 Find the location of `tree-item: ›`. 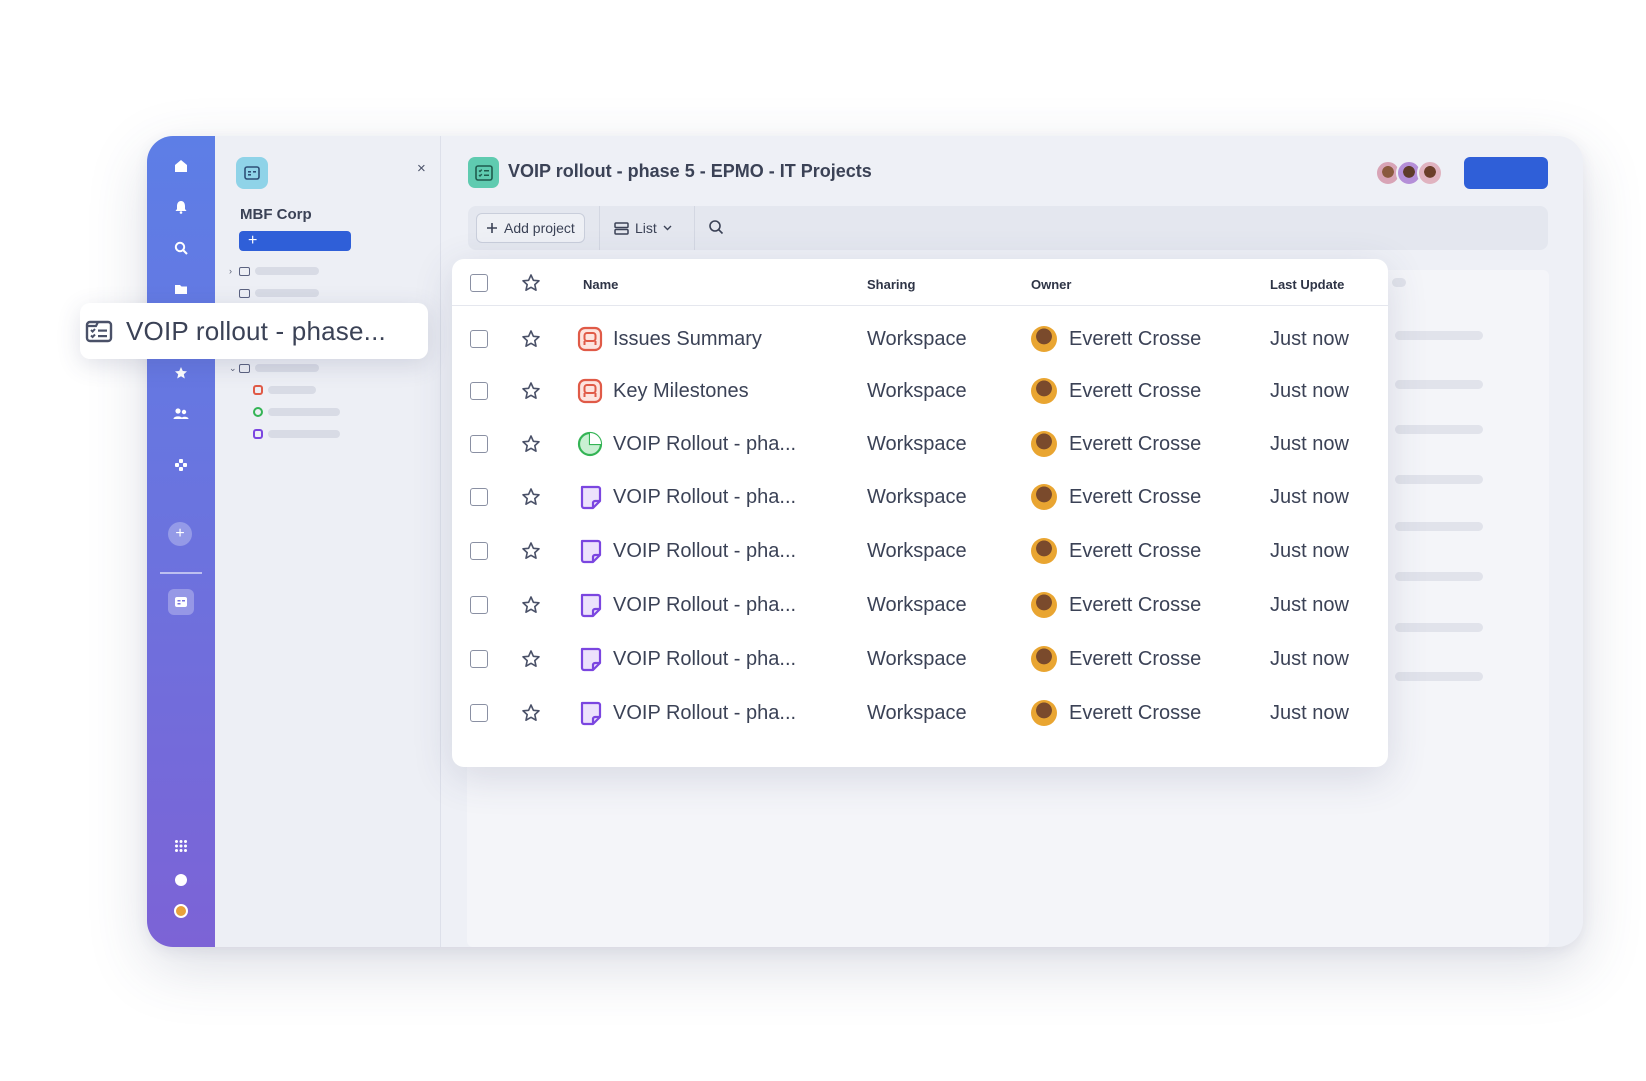

tree-item: › is located at coordinates (274, 271).